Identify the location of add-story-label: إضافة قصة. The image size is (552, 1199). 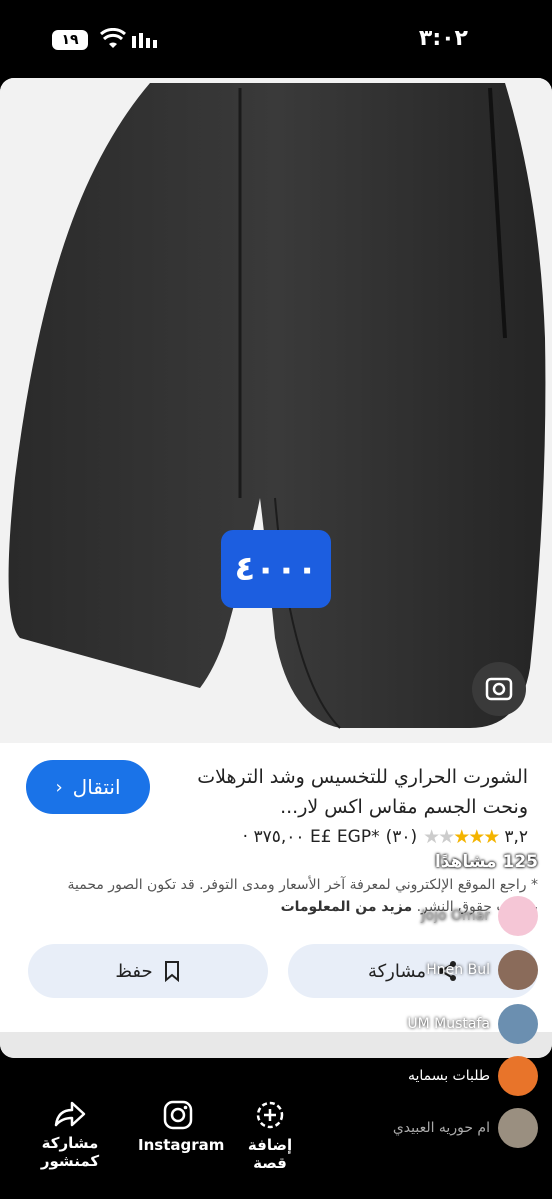
(270, 1154).